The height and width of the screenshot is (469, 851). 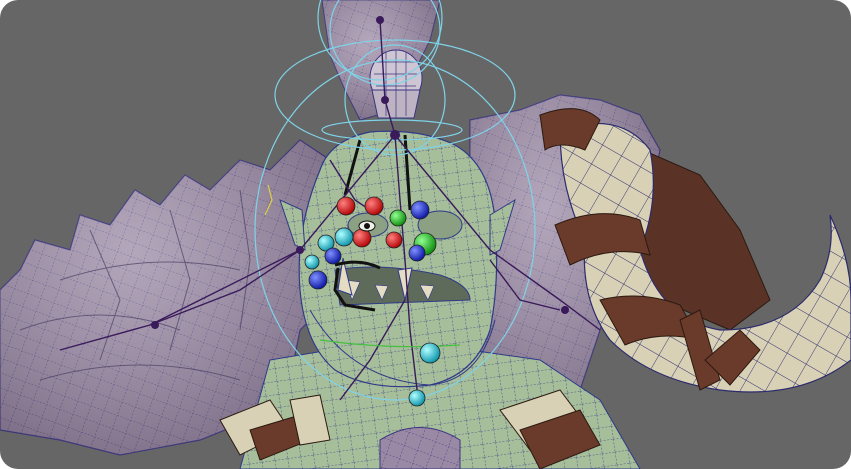 What do you see at coordinates (344, 237) in the screenshot?
I see `cheek-control-left` at bounding box center [344, 237].